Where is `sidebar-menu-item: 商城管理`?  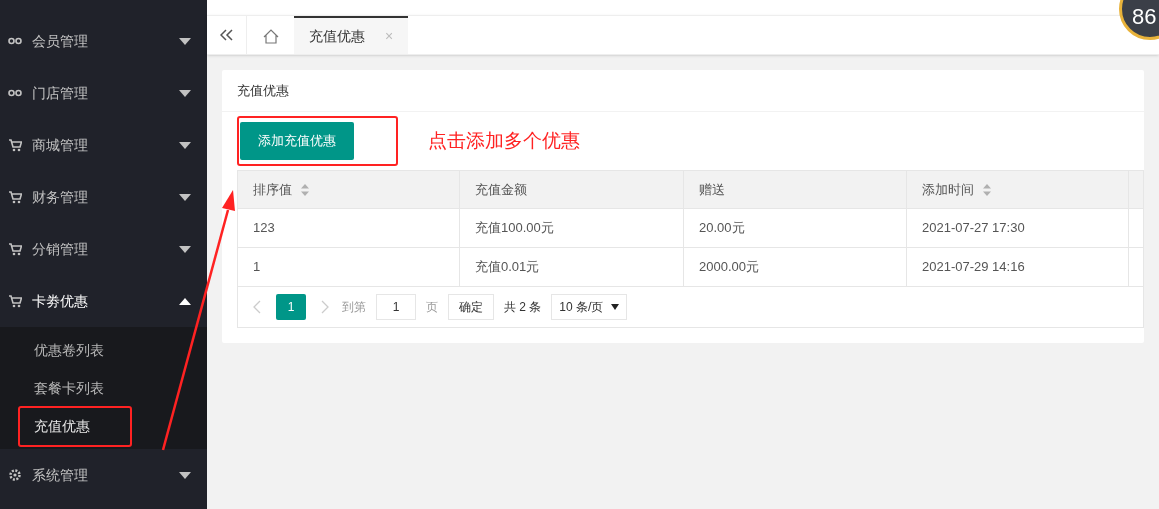
sidebar-menu-item: 商城管理 is located at coordinates (103, 145).